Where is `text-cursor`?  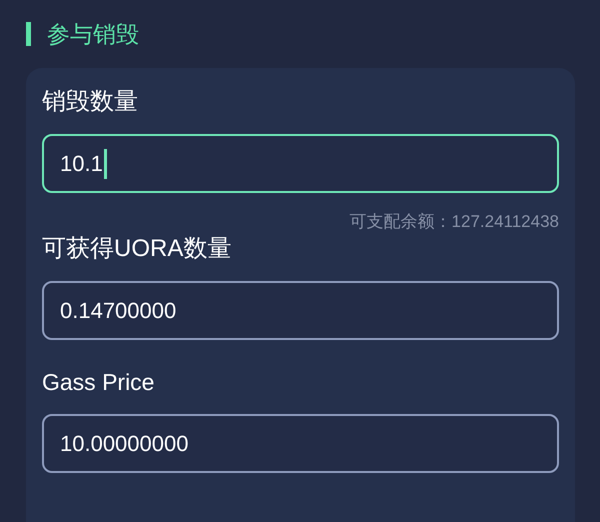 text-cursor is located at coordinates (105, 163).